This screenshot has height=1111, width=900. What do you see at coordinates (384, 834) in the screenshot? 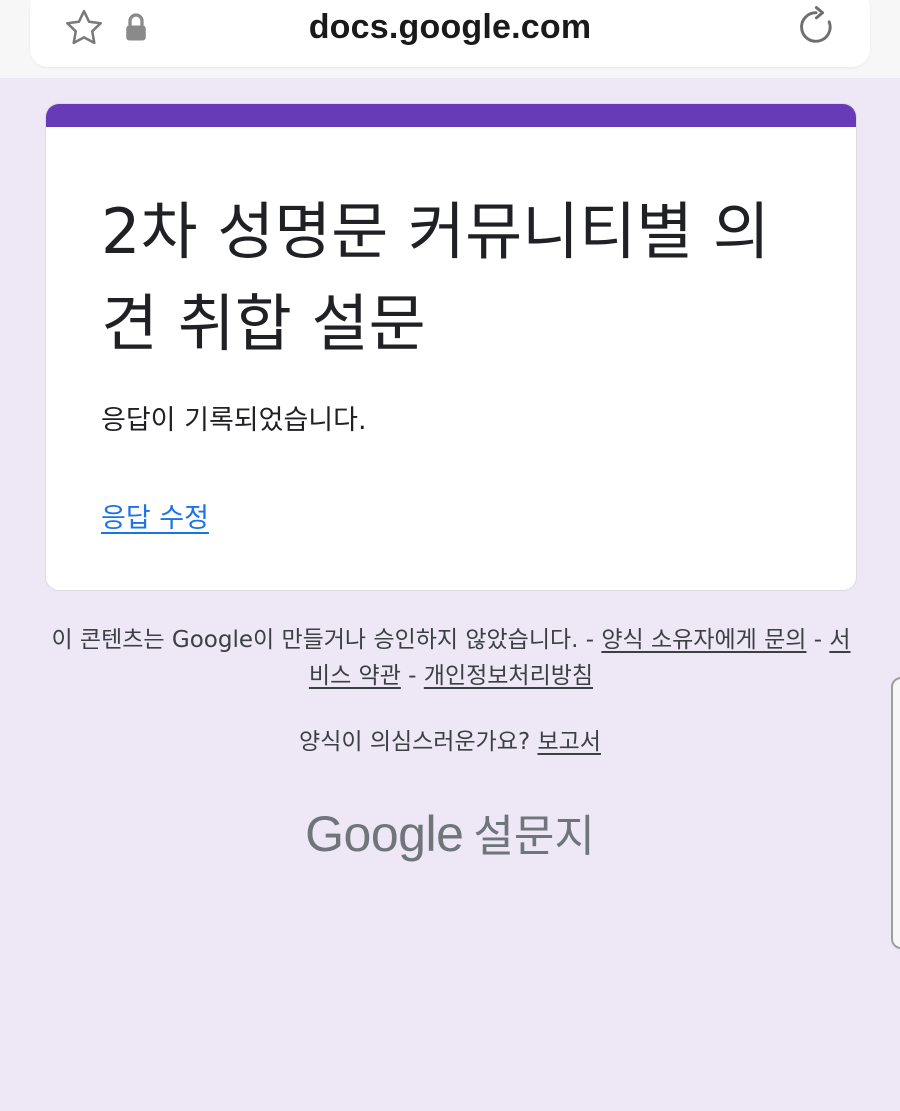
I see `google-wordmark: Google` at bounding box center [384, 834].